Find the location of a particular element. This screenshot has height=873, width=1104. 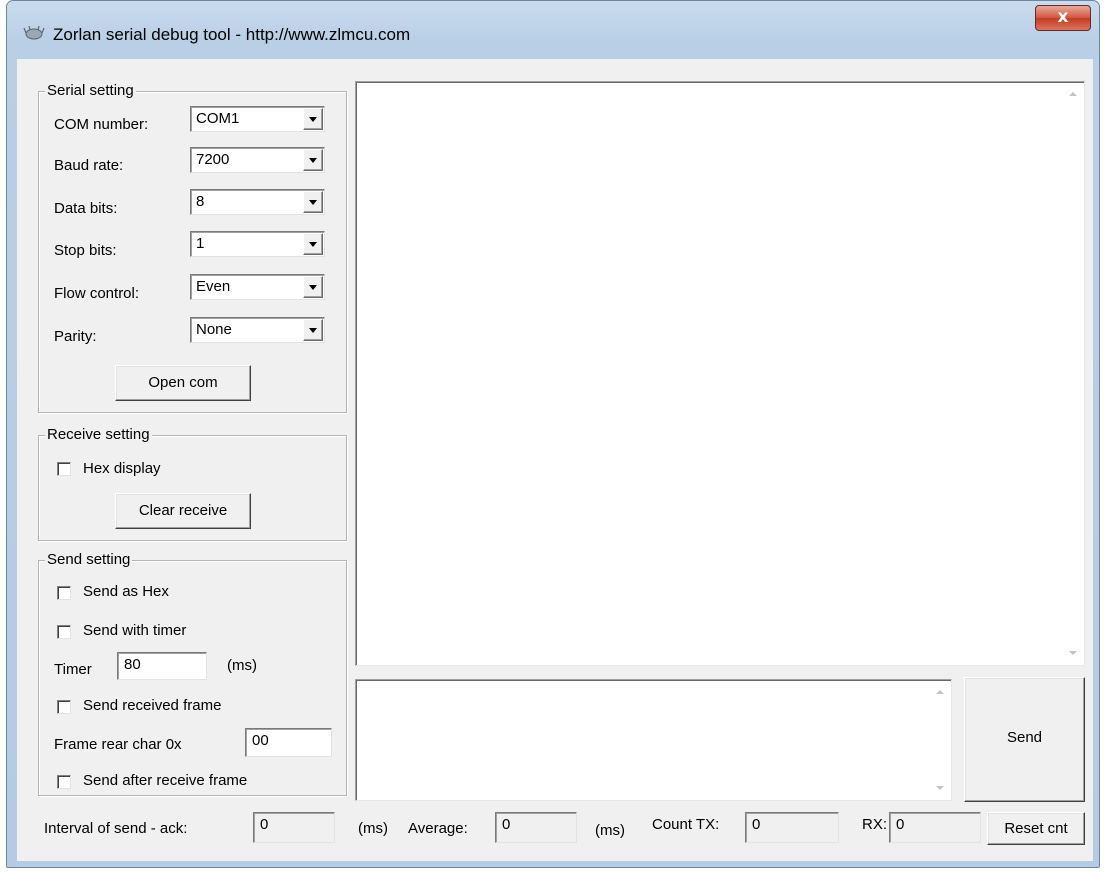

data-bits-select: 8 is located at coordinates (257, 202).